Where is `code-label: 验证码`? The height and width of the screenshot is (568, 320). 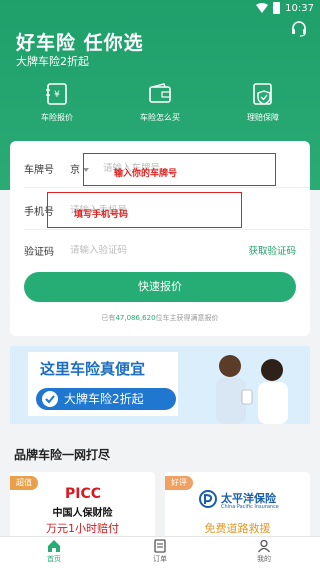
code-label: 验证码 is located at coordinates (39, 252).